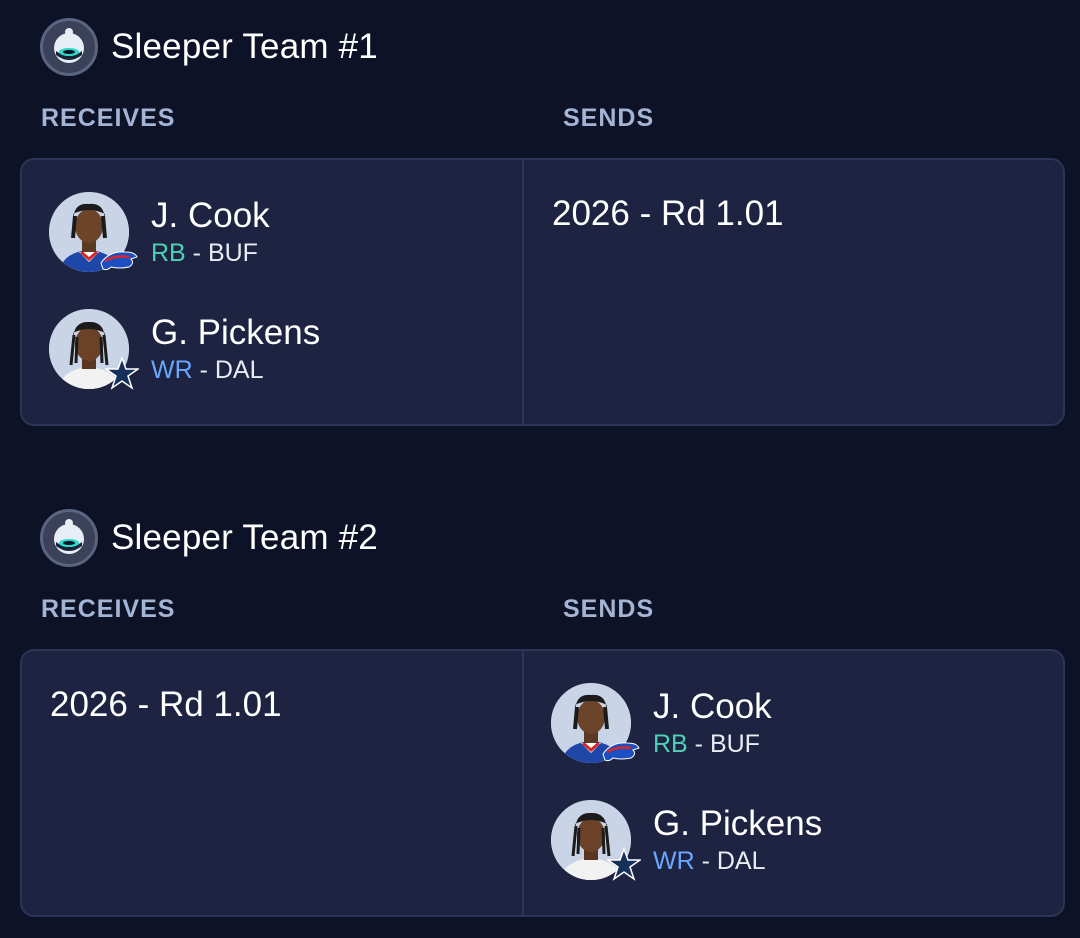 The height and width of the screenshot is (938, 1080). Describe the element at coordinates (273, 292) in the screenshot. I see `receives-column: J. Cook RB - BUF G. Pickens WR - DAL` at that location.